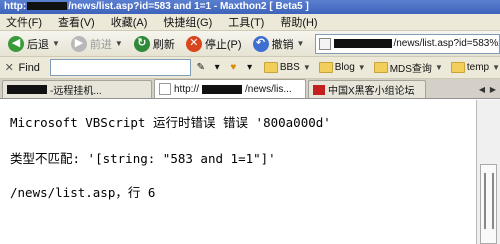 This screenshot has width=500, height=244. I want to click on stop-icon: ✕, so click(193, 43).